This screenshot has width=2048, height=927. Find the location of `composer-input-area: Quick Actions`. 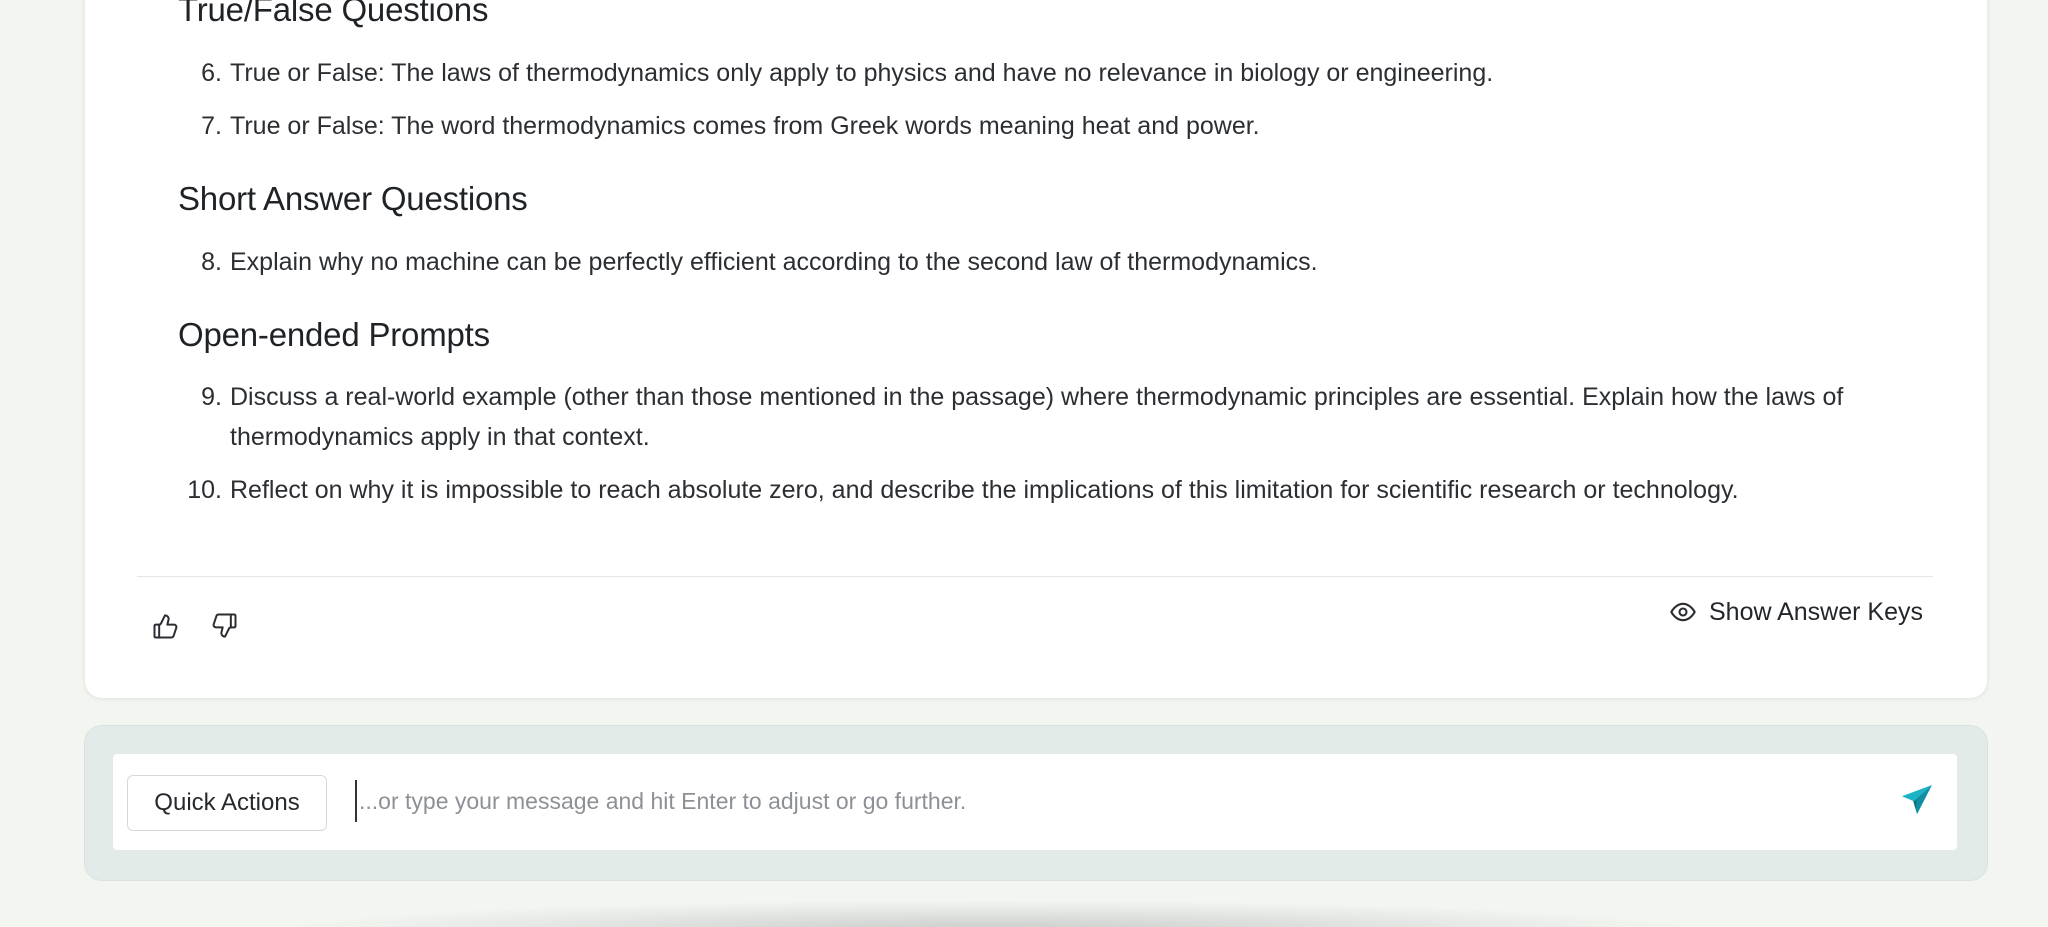

composer-input-area: Quick Actions is located at coordinates (1035, 802).